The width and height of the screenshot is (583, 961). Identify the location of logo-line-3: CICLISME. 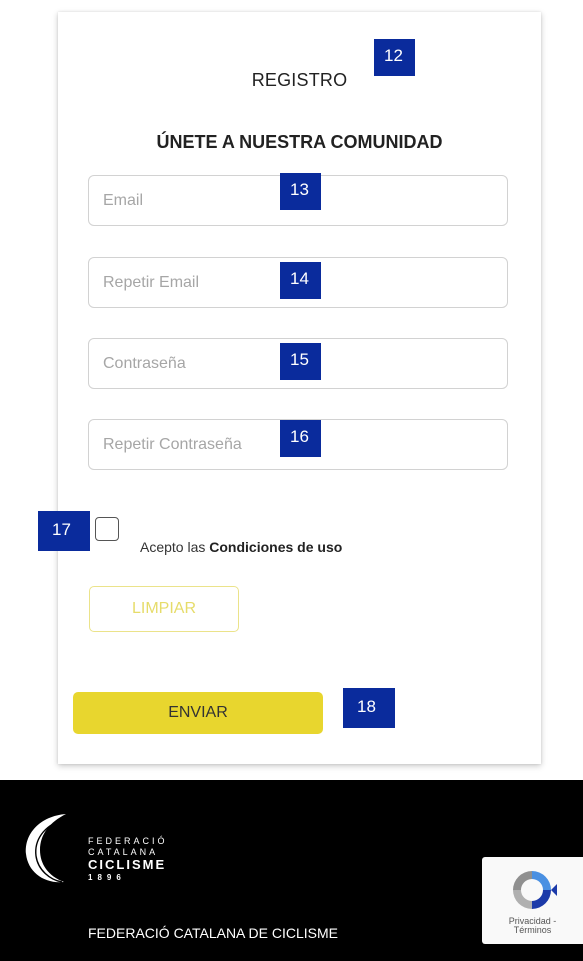
(127, 864).